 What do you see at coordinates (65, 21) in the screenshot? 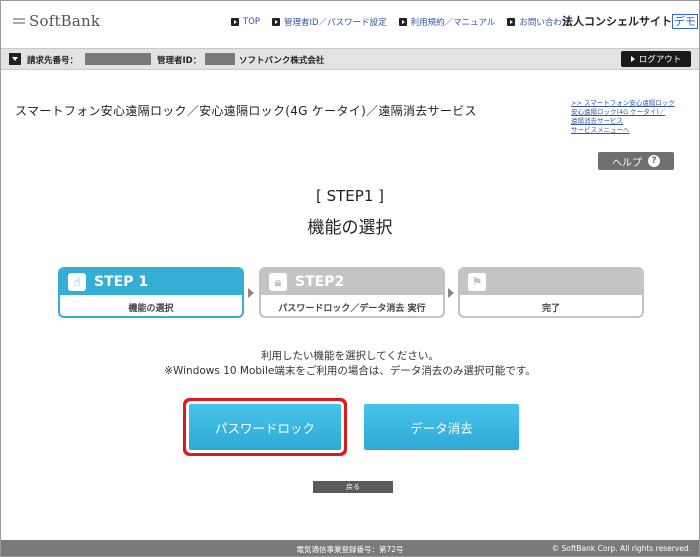
I see `logo-text: SoftBank` at bounding box center [65, 21].